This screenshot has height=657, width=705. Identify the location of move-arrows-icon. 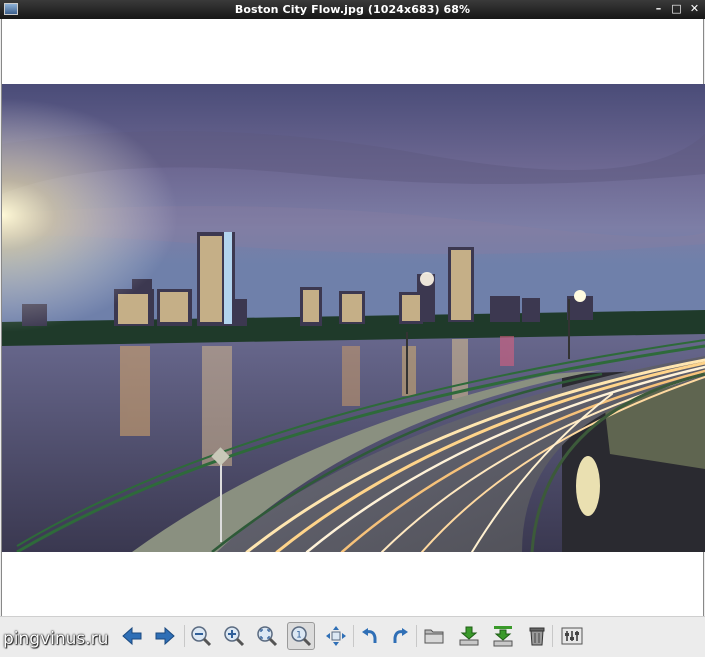
(336, 636).